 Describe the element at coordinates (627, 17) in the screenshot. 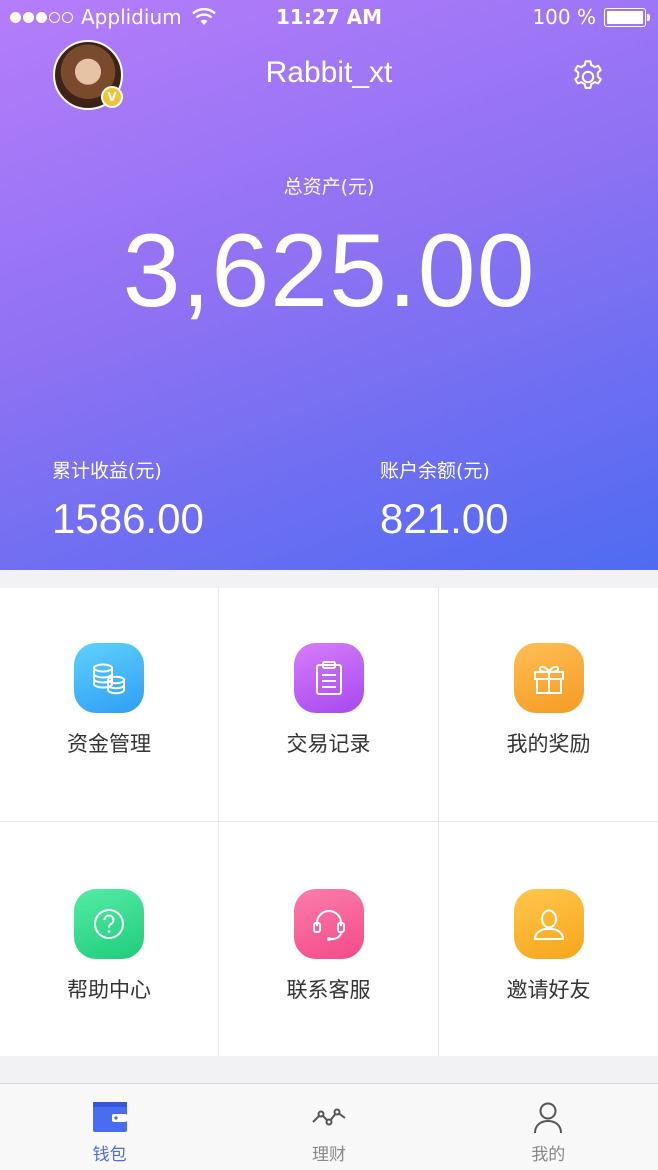

I see `battery-icon` at that location.